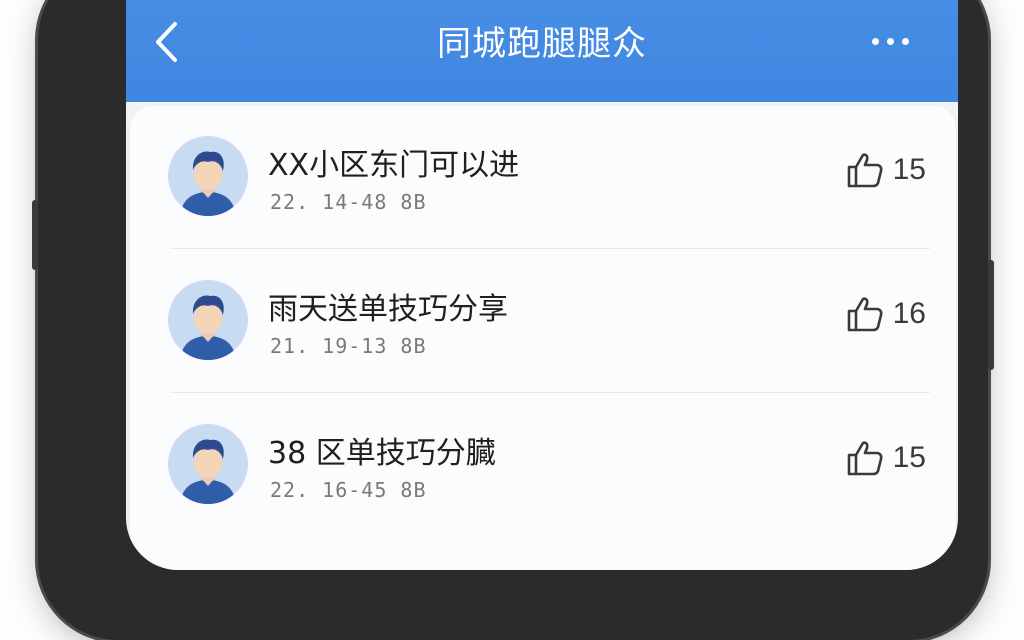 The width and height of the screenshot is (1024, 640). I want to click on post-title: XX小区东门可以进, so click(394, 165).